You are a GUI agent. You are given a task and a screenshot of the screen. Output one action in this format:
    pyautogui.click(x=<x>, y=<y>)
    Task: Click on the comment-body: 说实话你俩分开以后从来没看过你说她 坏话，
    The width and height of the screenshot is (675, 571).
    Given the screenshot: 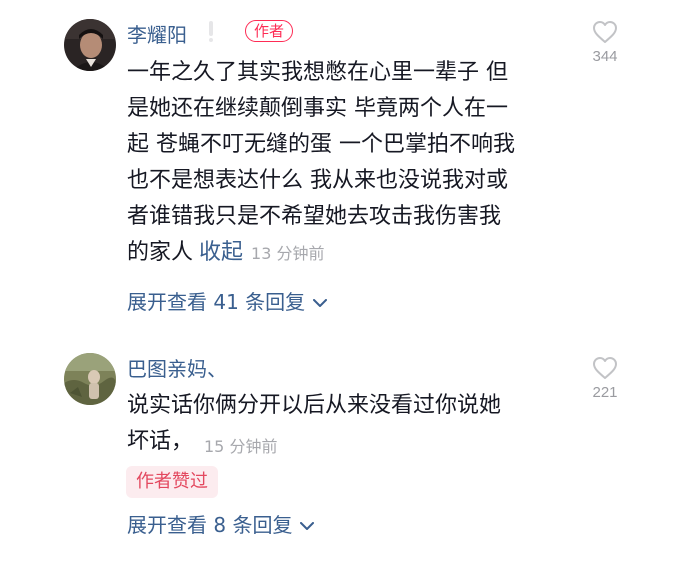 What is the action you would take?
    pyautogui.click(x=347, y=424)
    